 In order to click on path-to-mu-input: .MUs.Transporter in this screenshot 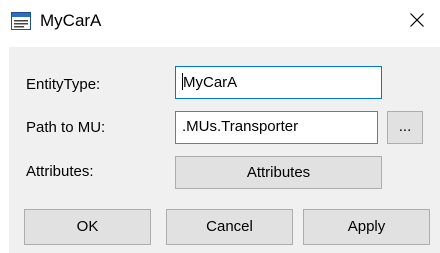, I will do `click(276, 127)`.